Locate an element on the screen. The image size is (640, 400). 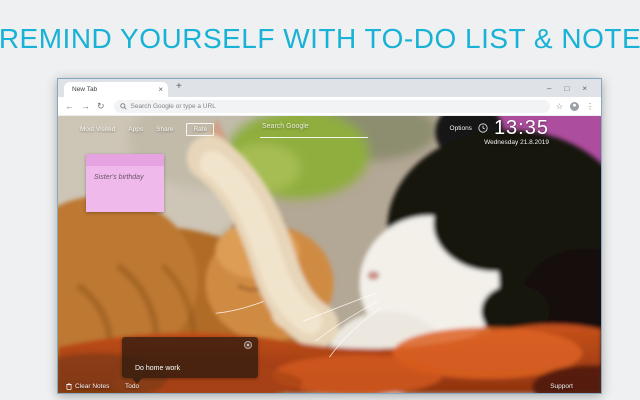
window-controls: – □ × is located at coordinates (567, 88).